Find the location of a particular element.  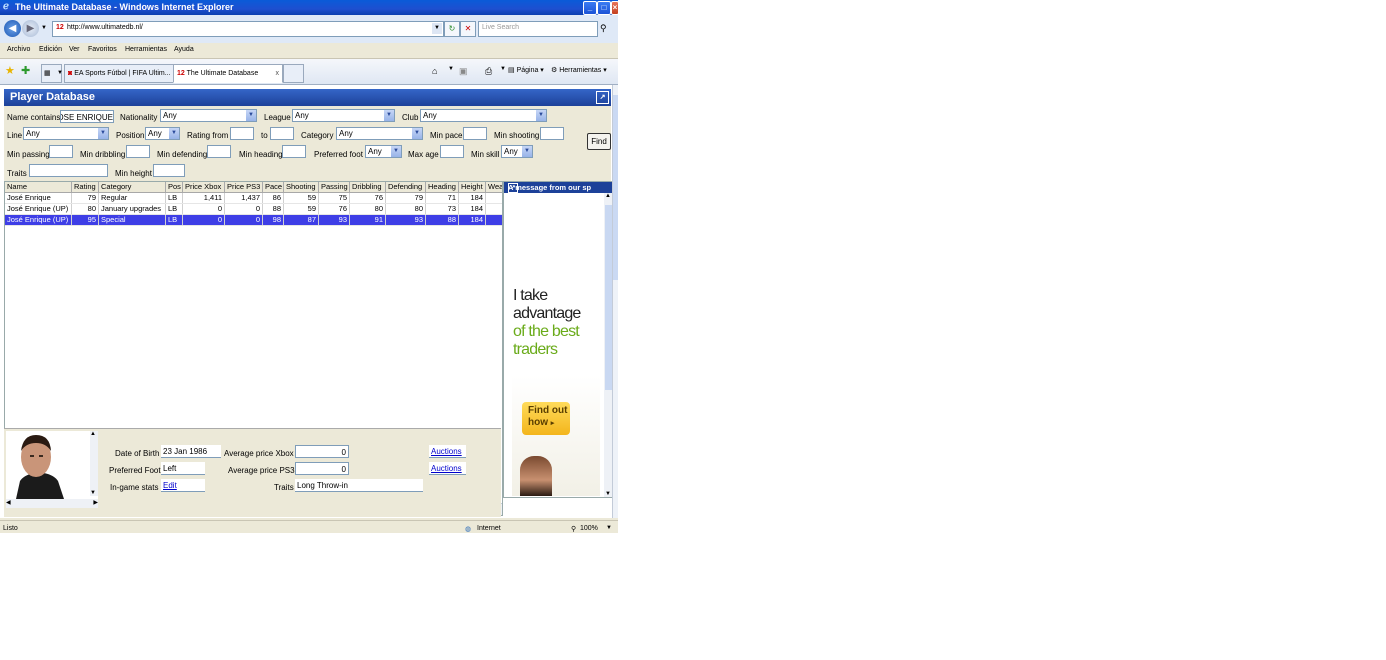

line-select: Any ▼ is located at coordinates (66, 133).